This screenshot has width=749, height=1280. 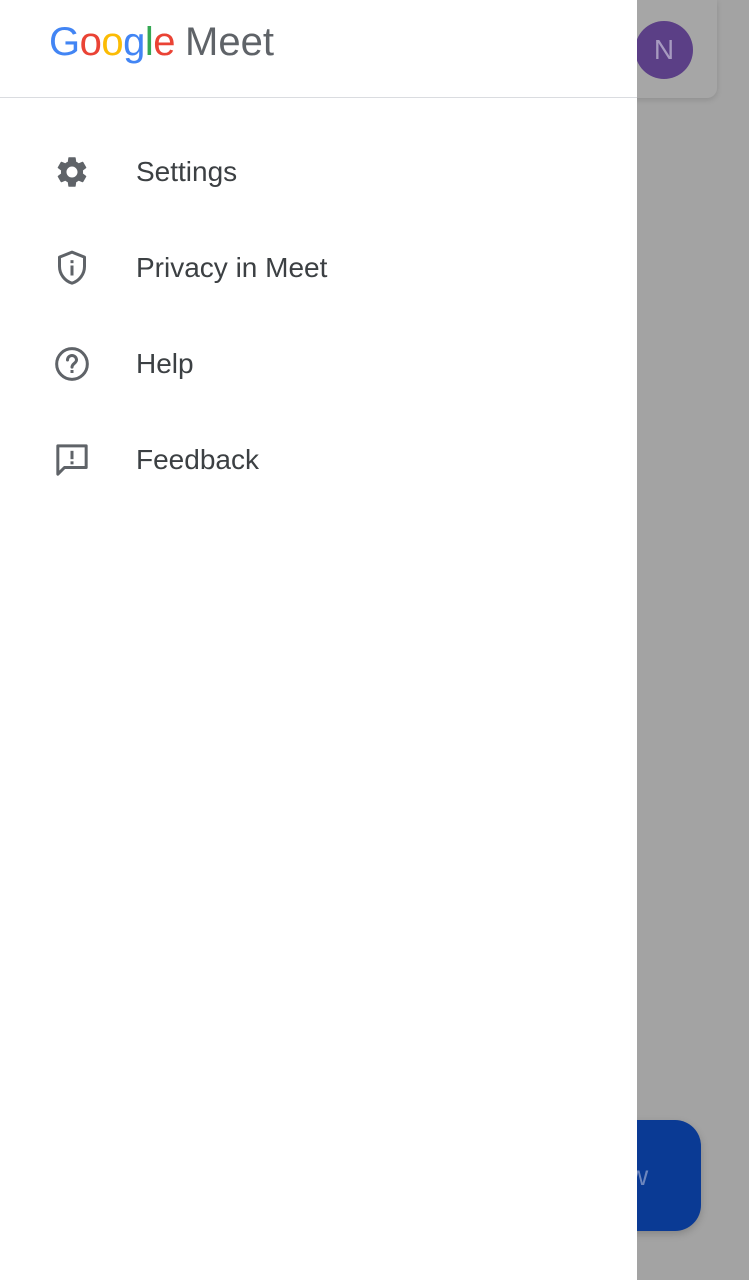 I want to click on account-avatar: N, so click(x=664, y=50).